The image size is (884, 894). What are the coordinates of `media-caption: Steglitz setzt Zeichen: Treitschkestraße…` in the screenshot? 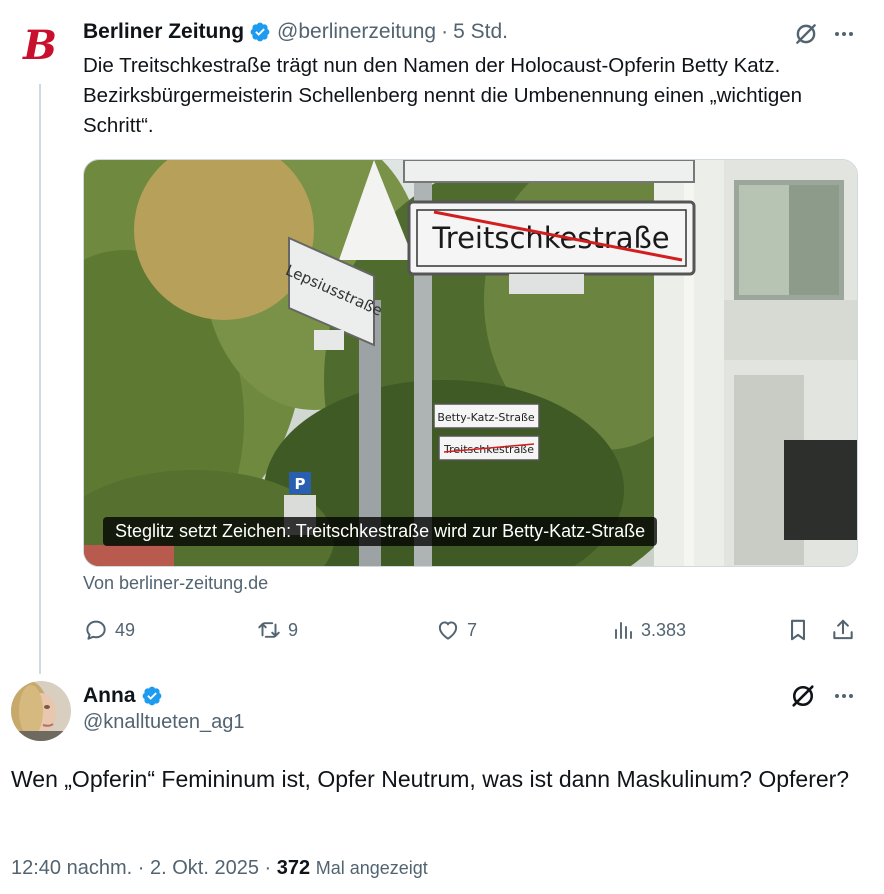 It's located at (380, 531).